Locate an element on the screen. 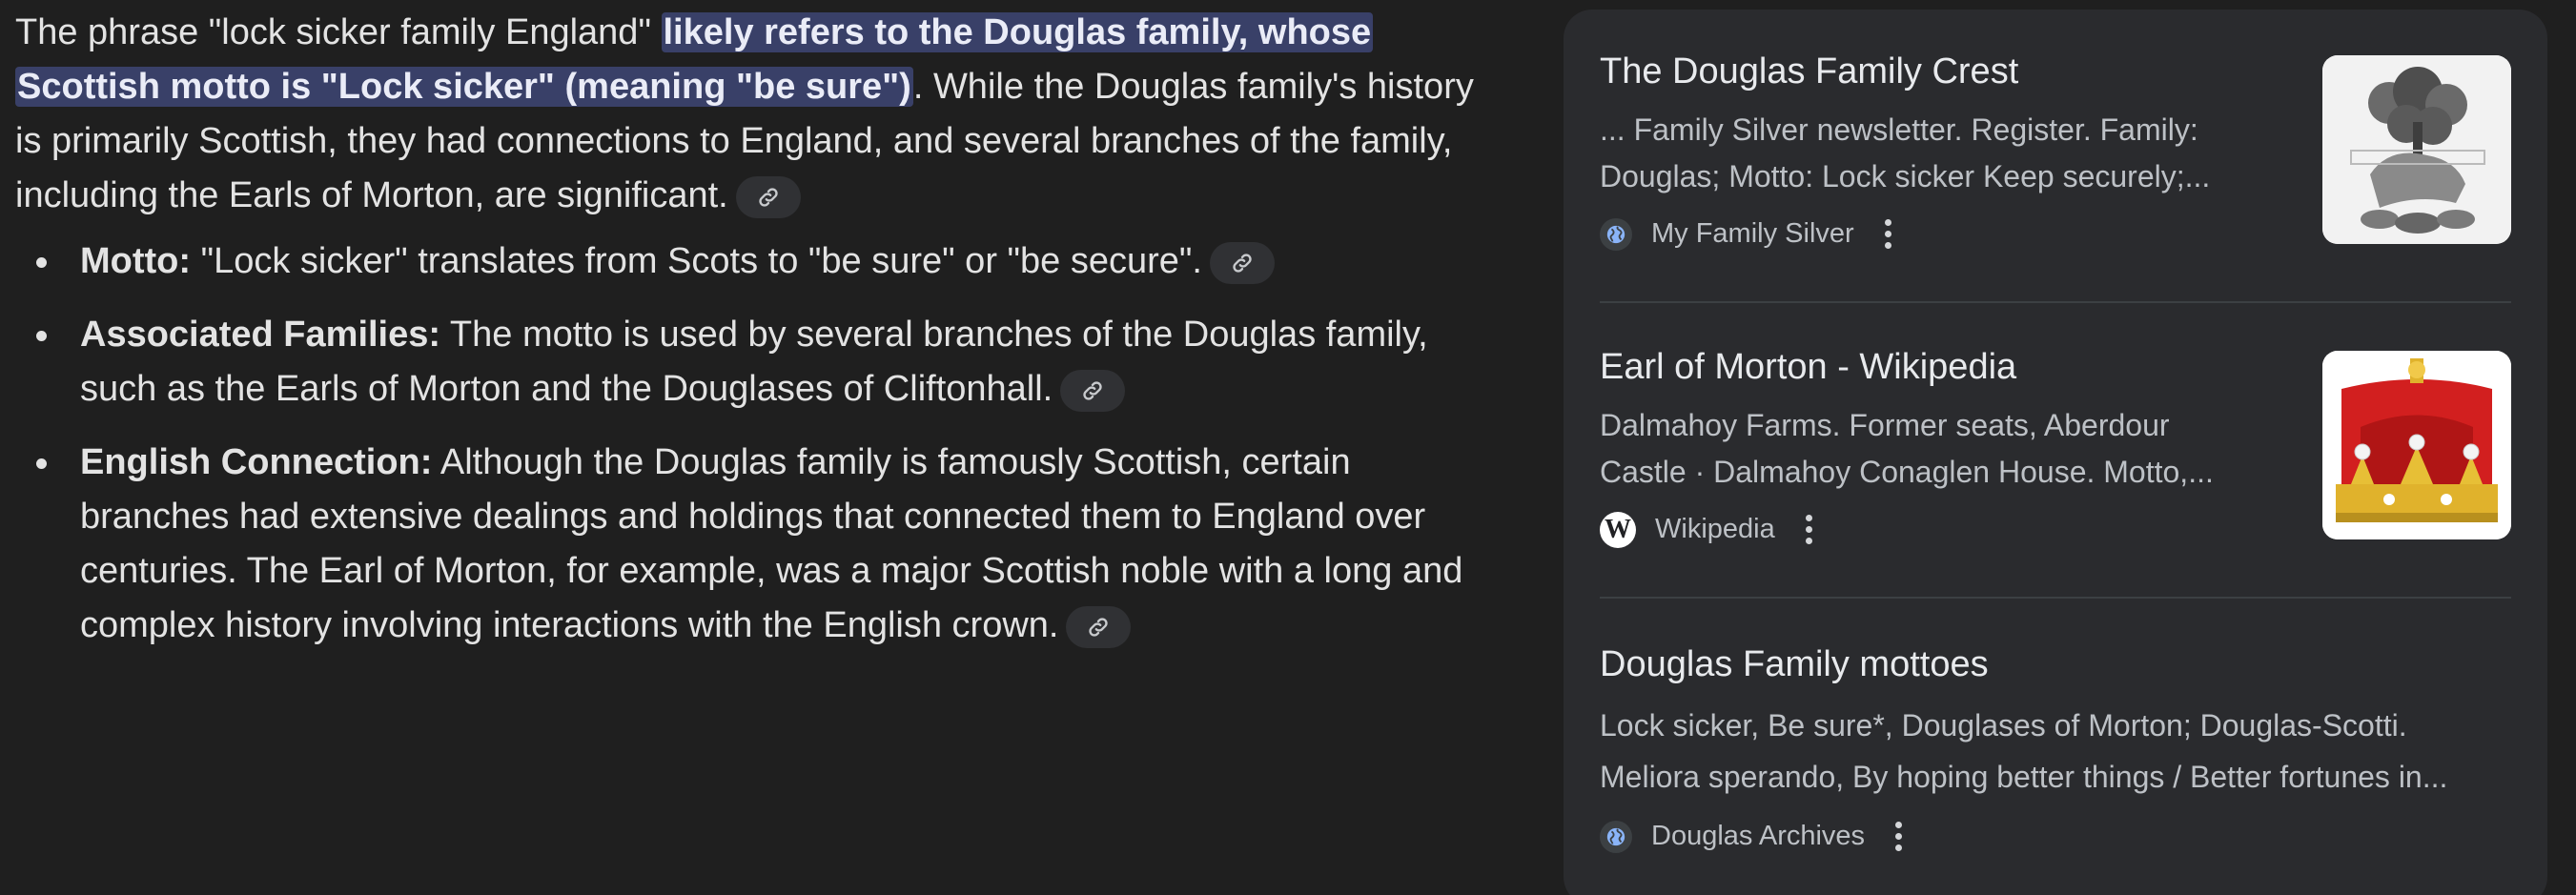 This screenshot has width=2576, height=895. source-thumbnail-coronet is located at coordinates (2416, 445).